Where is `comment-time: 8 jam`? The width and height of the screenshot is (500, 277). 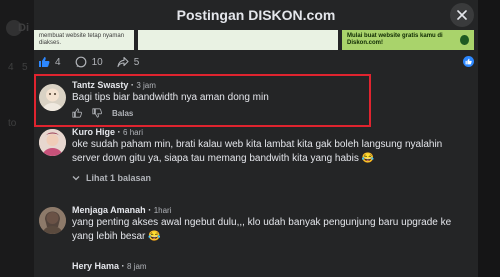 comment-time: 8 jam is located at coordinates (137, 266).